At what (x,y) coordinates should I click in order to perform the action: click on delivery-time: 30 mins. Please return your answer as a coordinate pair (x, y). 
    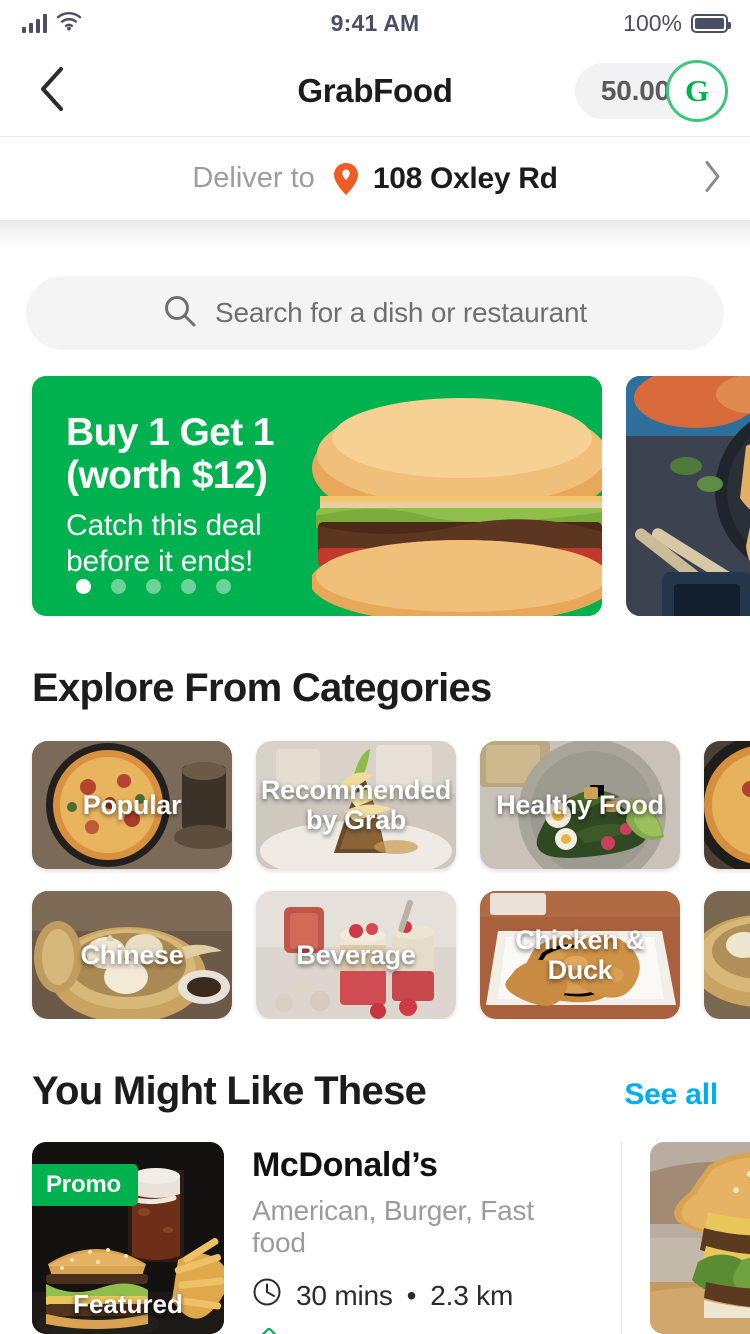
    Looking at the image, I should click on (344, 1295).